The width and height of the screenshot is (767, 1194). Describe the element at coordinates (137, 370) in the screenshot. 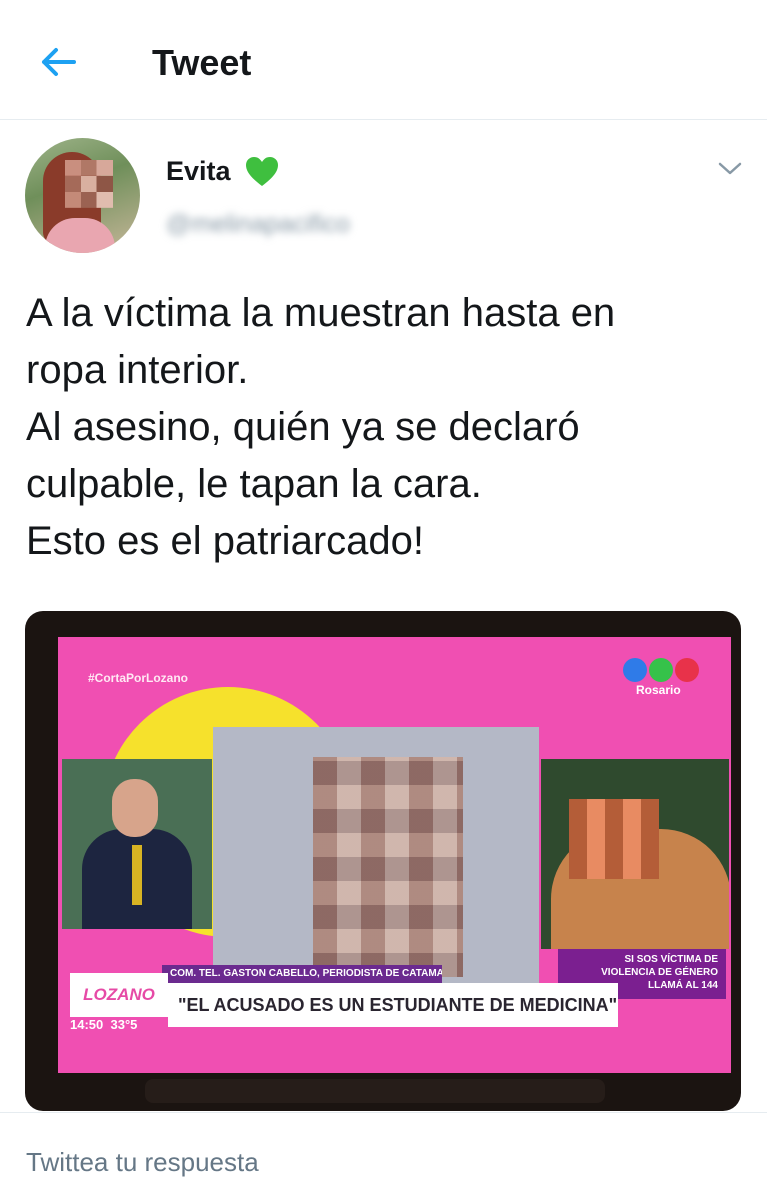

I see `tweet-text-line: ropa interior.` at that location.